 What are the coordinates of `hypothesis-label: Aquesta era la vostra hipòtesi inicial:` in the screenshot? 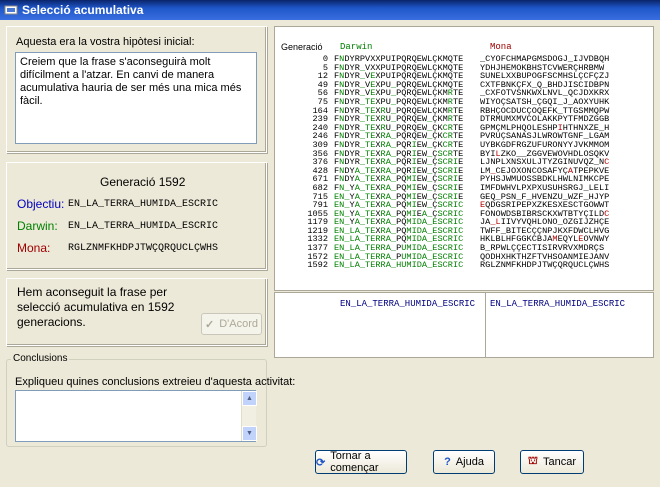 It's located at (105, 42).